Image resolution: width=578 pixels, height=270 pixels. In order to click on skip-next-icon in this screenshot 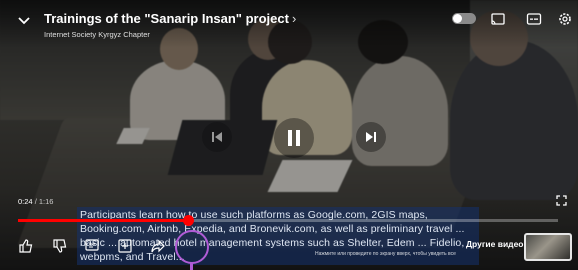, I will do `click(371, 137)`.